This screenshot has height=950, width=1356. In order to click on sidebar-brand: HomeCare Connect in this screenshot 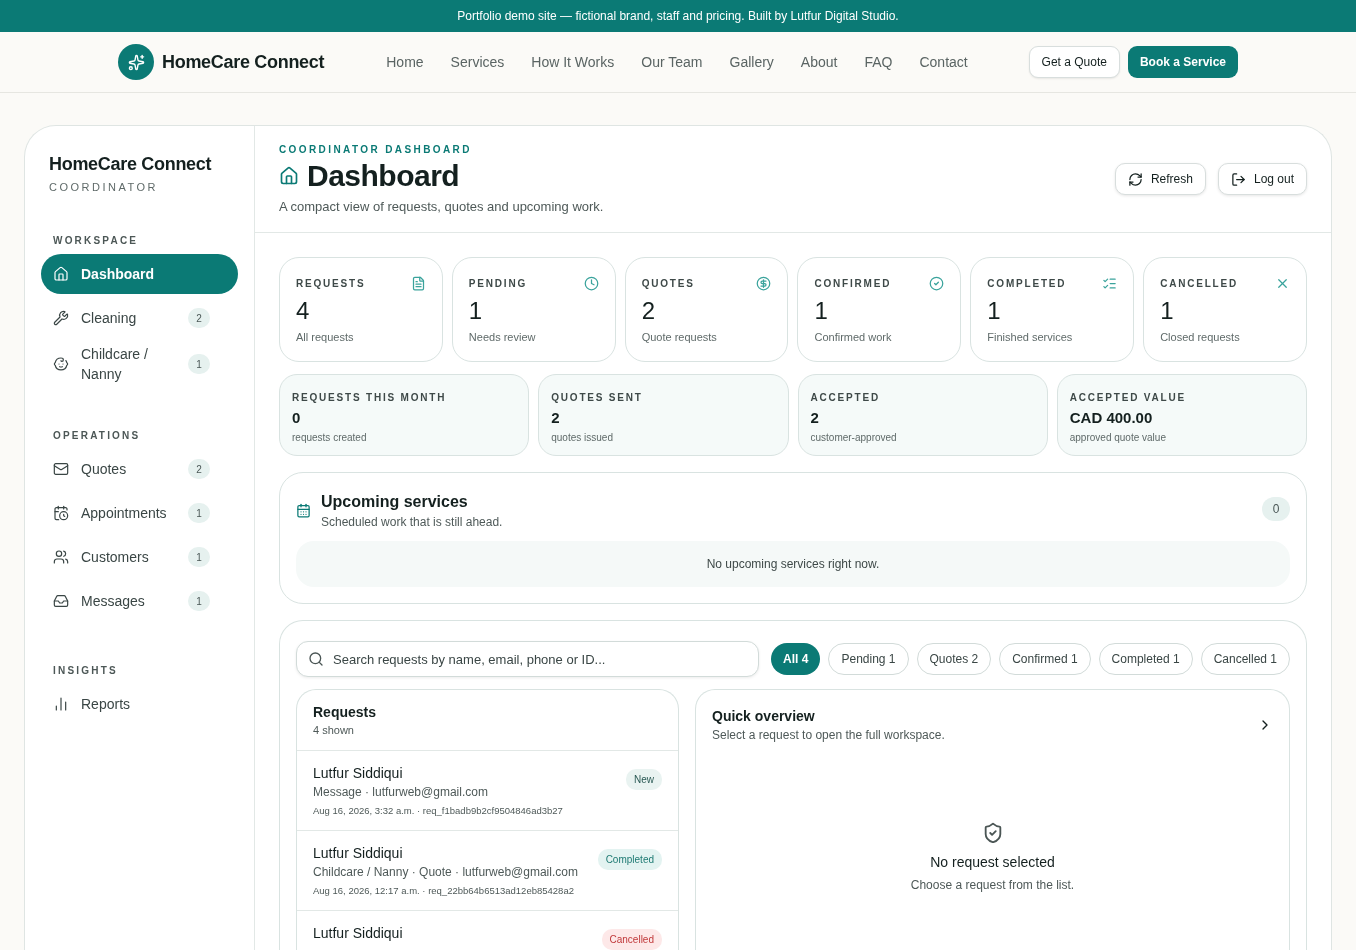, I will do `click(130, 164)`.